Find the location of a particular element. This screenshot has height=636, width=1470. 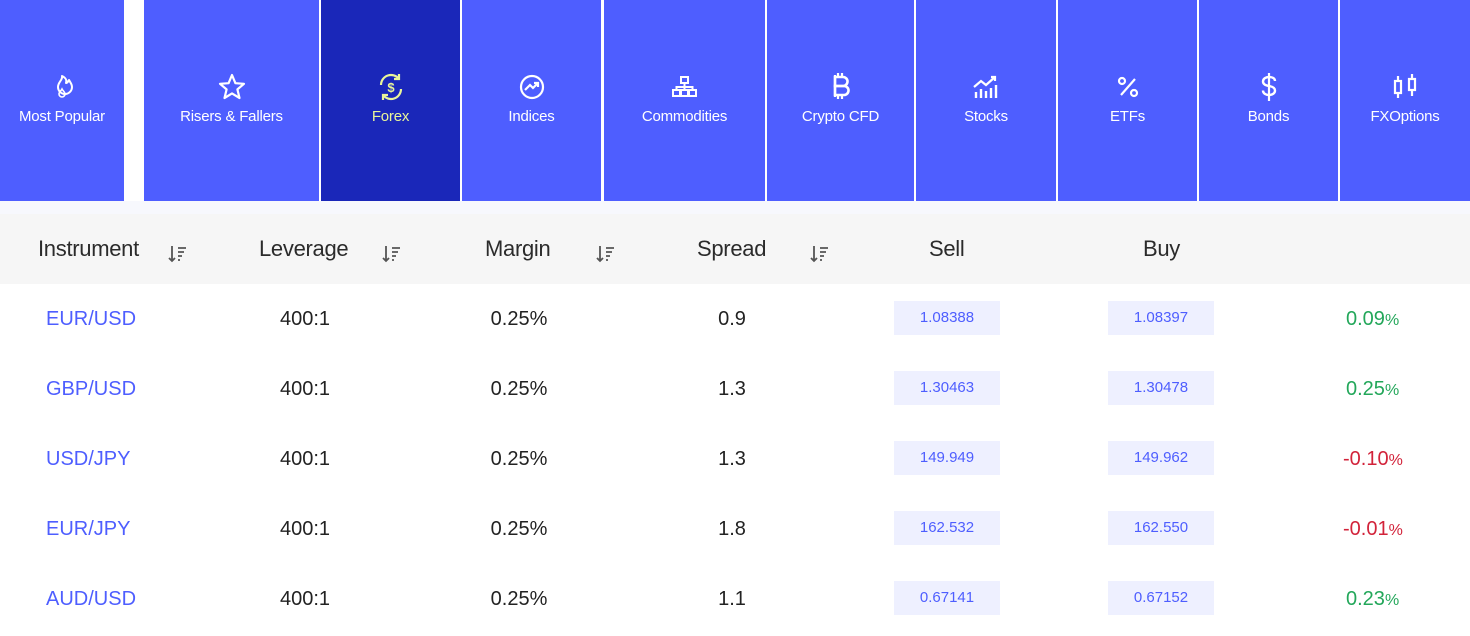

bitcoin-icon is located at coordinates (841, 87).